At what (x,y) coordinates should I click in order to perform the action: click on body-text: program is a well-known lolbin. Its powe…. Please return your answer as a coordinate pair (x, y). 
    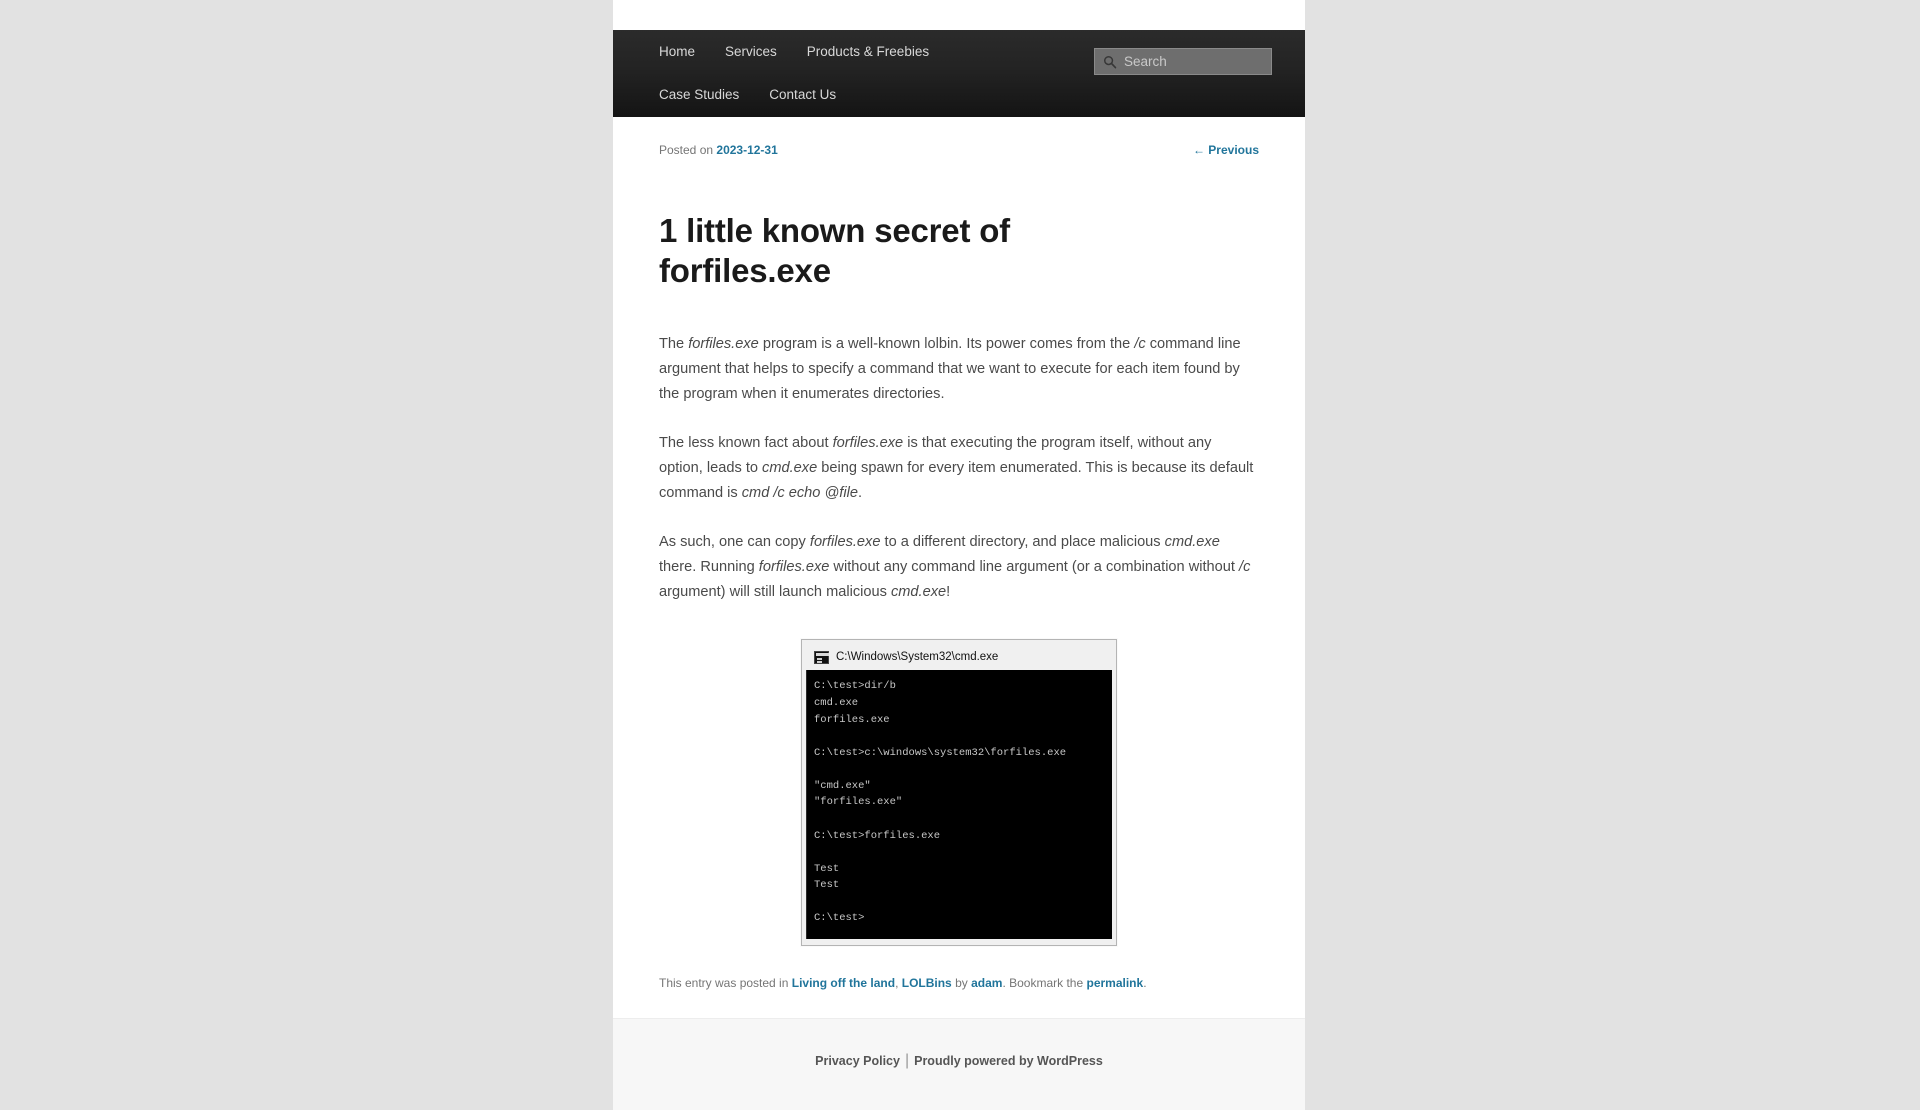
    Looking at the image, I should click on (946, 343).